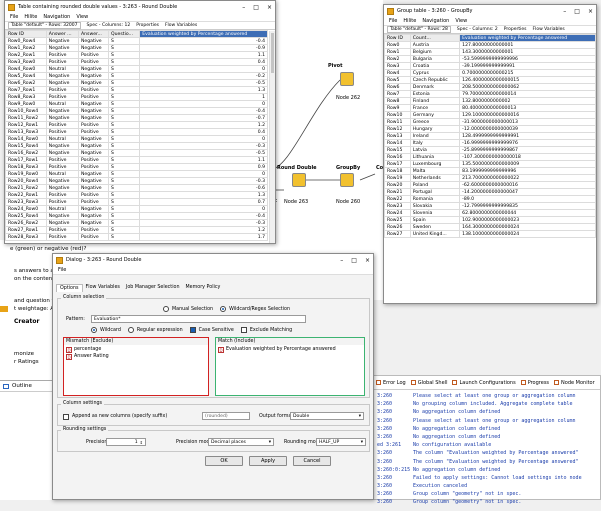 The height and width of the screenshot is (511, 601). What do you see at coordinates (490, 213) in the screenshot?
I see `table-row: Row24 Slovenia 62.8000000000000044` at bounding box center [490, 213].